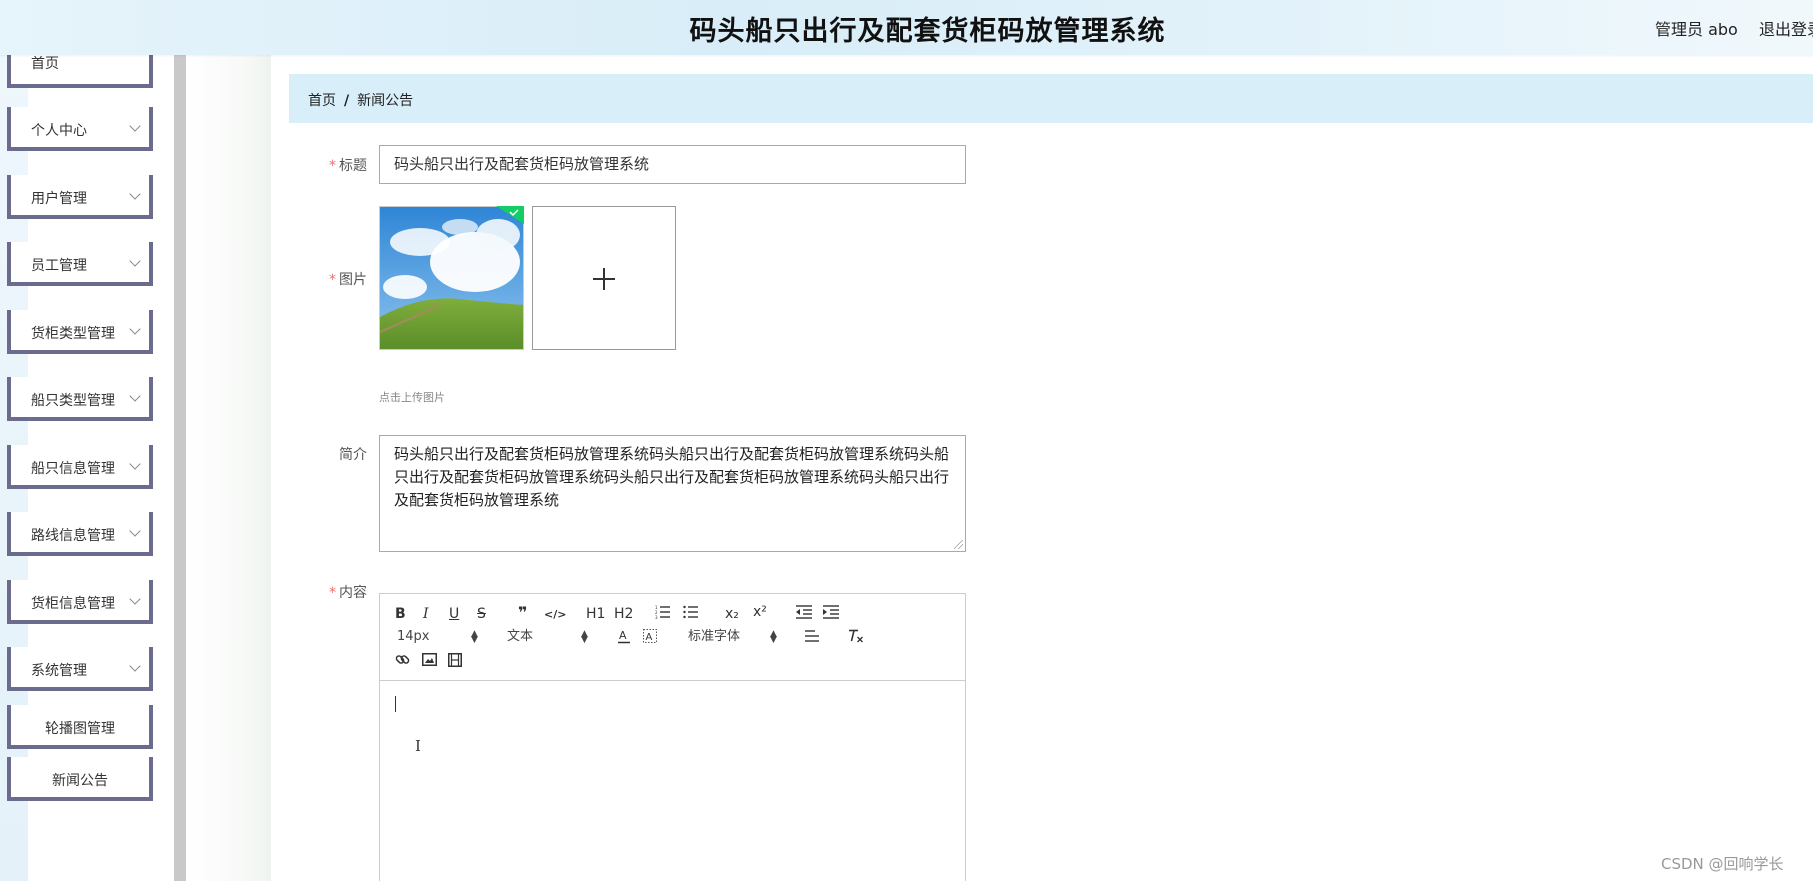  I want to click on resize-handle, so click(958, 544).